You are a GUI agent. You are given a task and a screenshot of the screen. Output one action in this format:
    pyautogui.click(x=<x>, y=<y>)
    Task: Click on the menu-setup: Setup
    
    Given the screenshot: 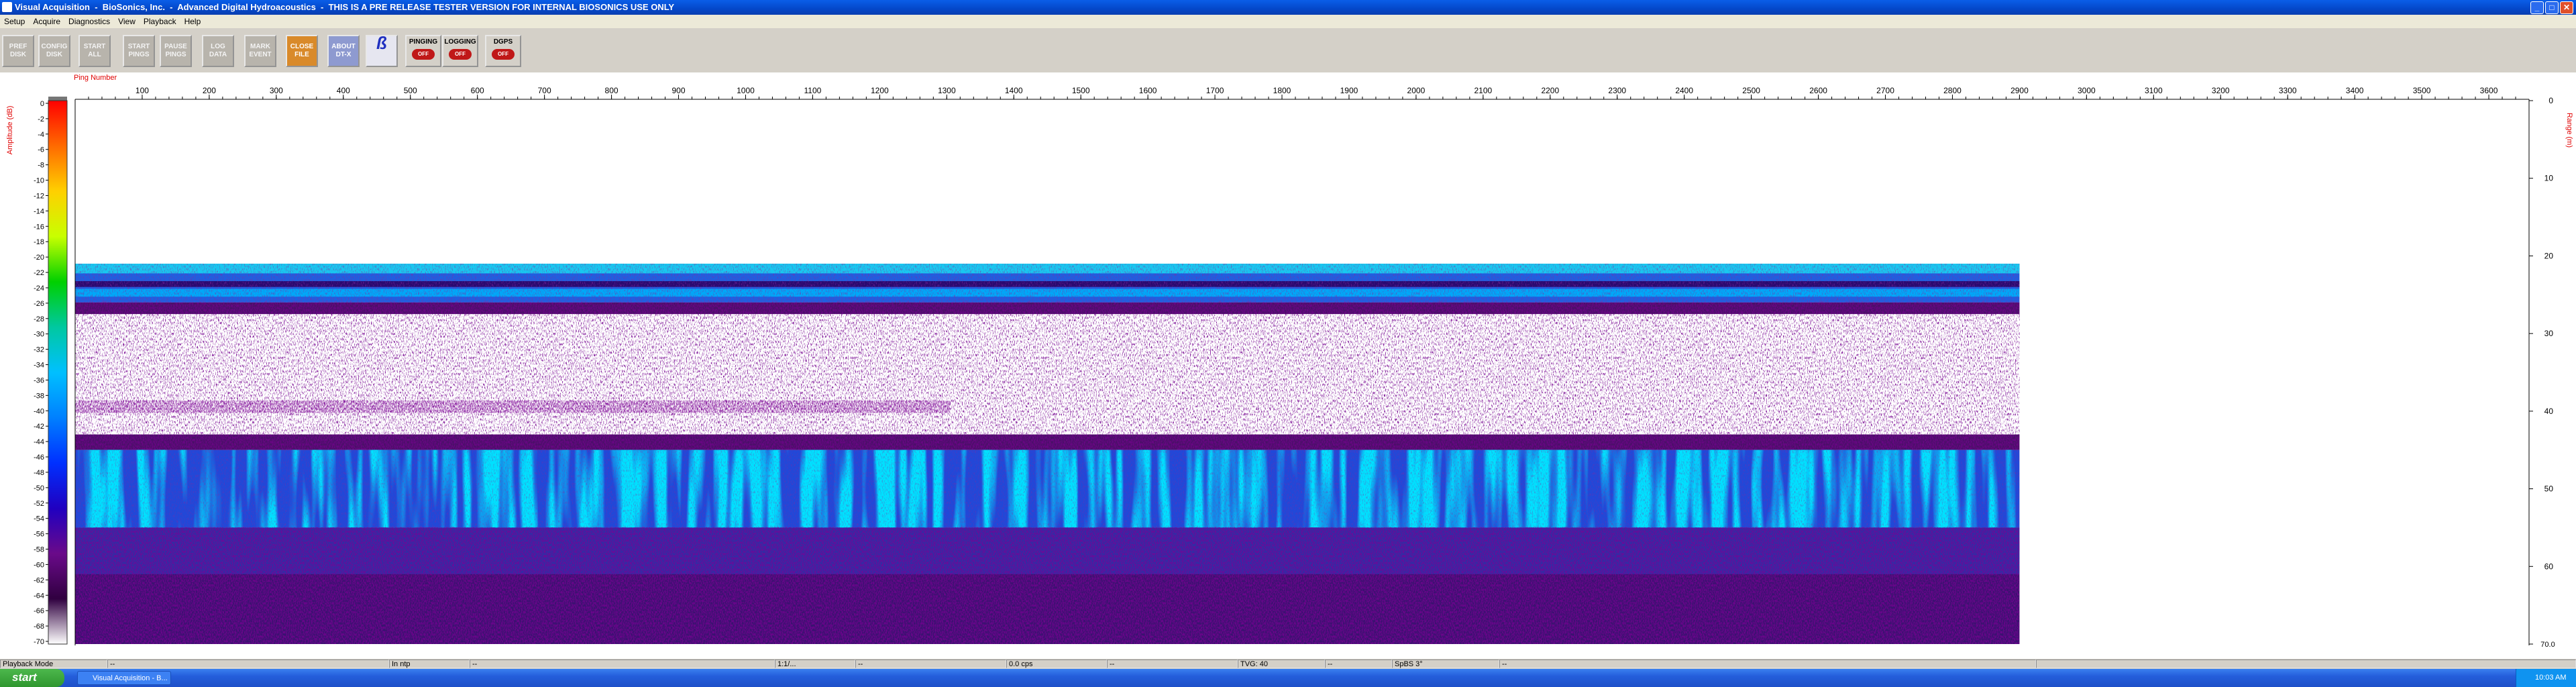 What is the action you would take?
    pyautogui.click(x=14, y=21)
    